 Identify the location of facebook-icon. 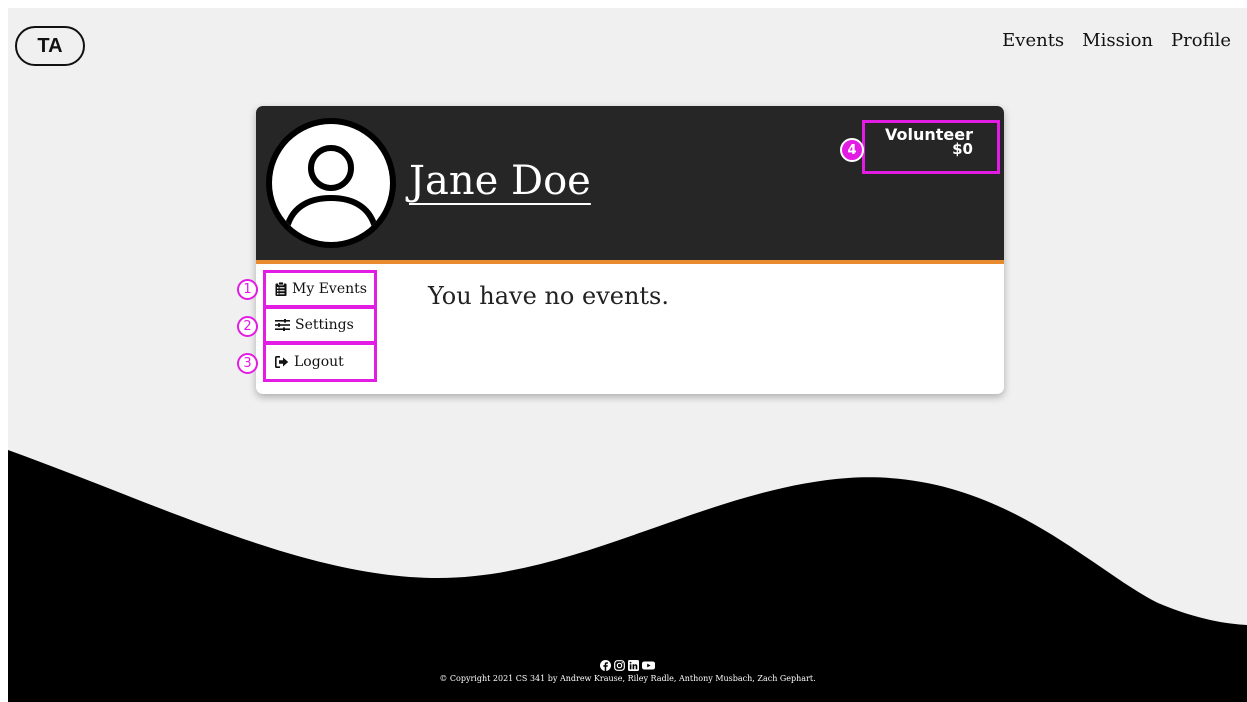
(605, 665).